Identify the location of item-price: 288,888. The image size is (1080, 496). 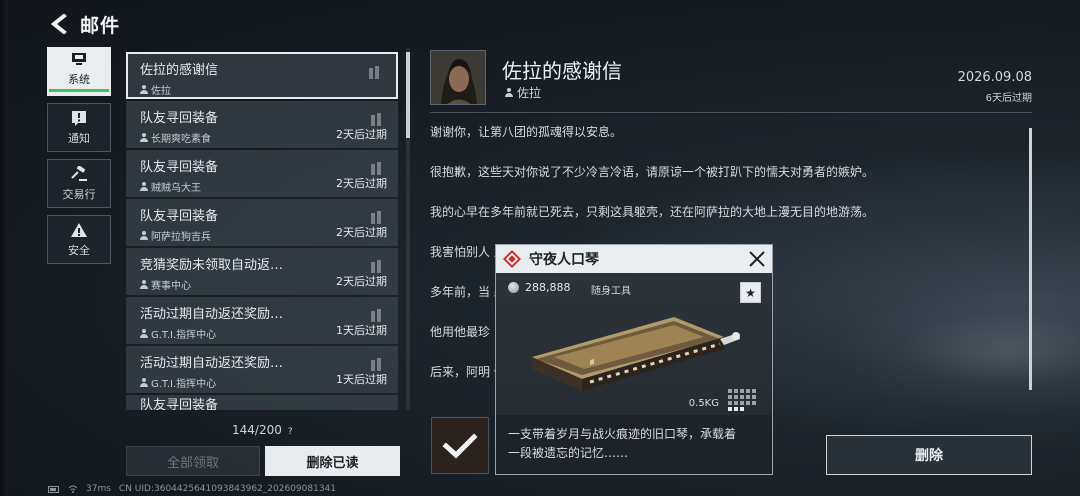
(539, 287).